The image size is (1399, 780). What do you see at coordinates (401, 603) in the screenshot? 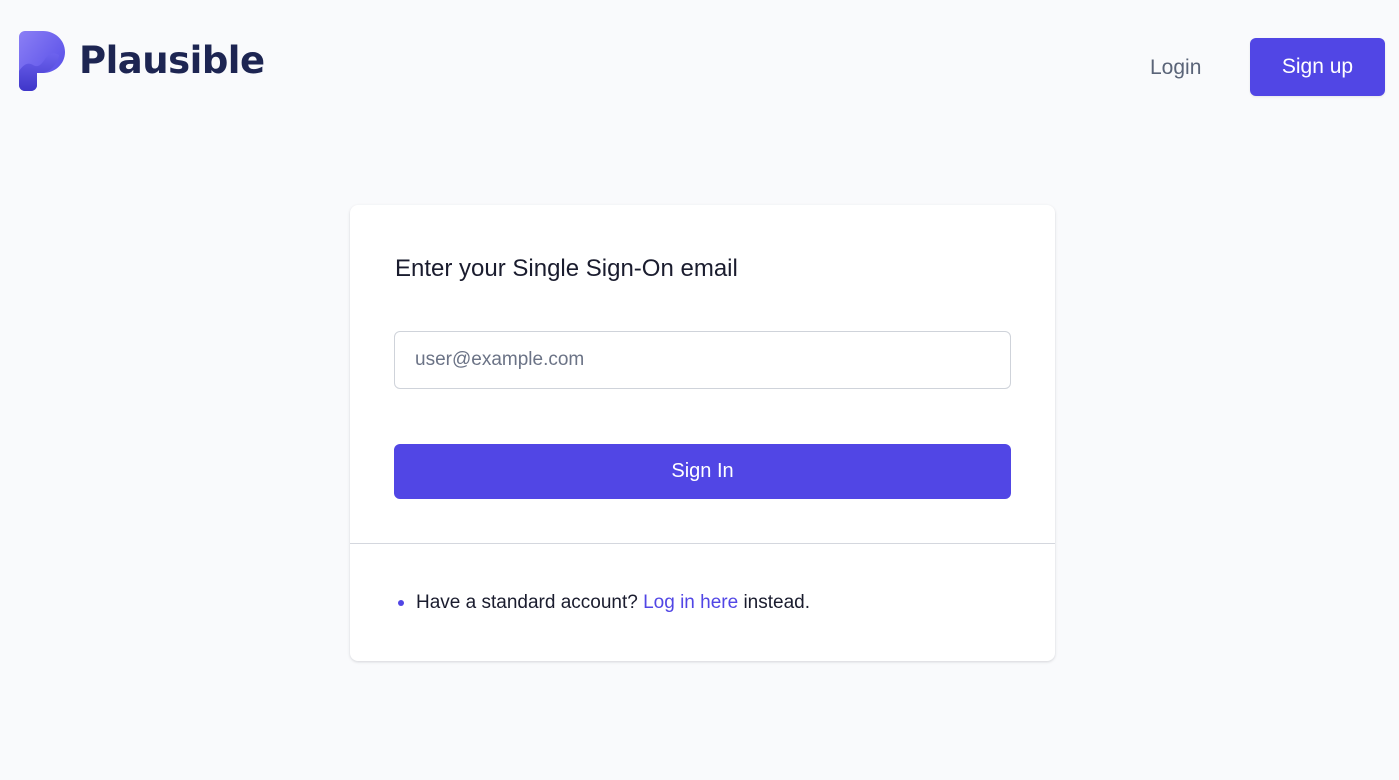
I see `bullet-icon` at bounding box center [401, 603].